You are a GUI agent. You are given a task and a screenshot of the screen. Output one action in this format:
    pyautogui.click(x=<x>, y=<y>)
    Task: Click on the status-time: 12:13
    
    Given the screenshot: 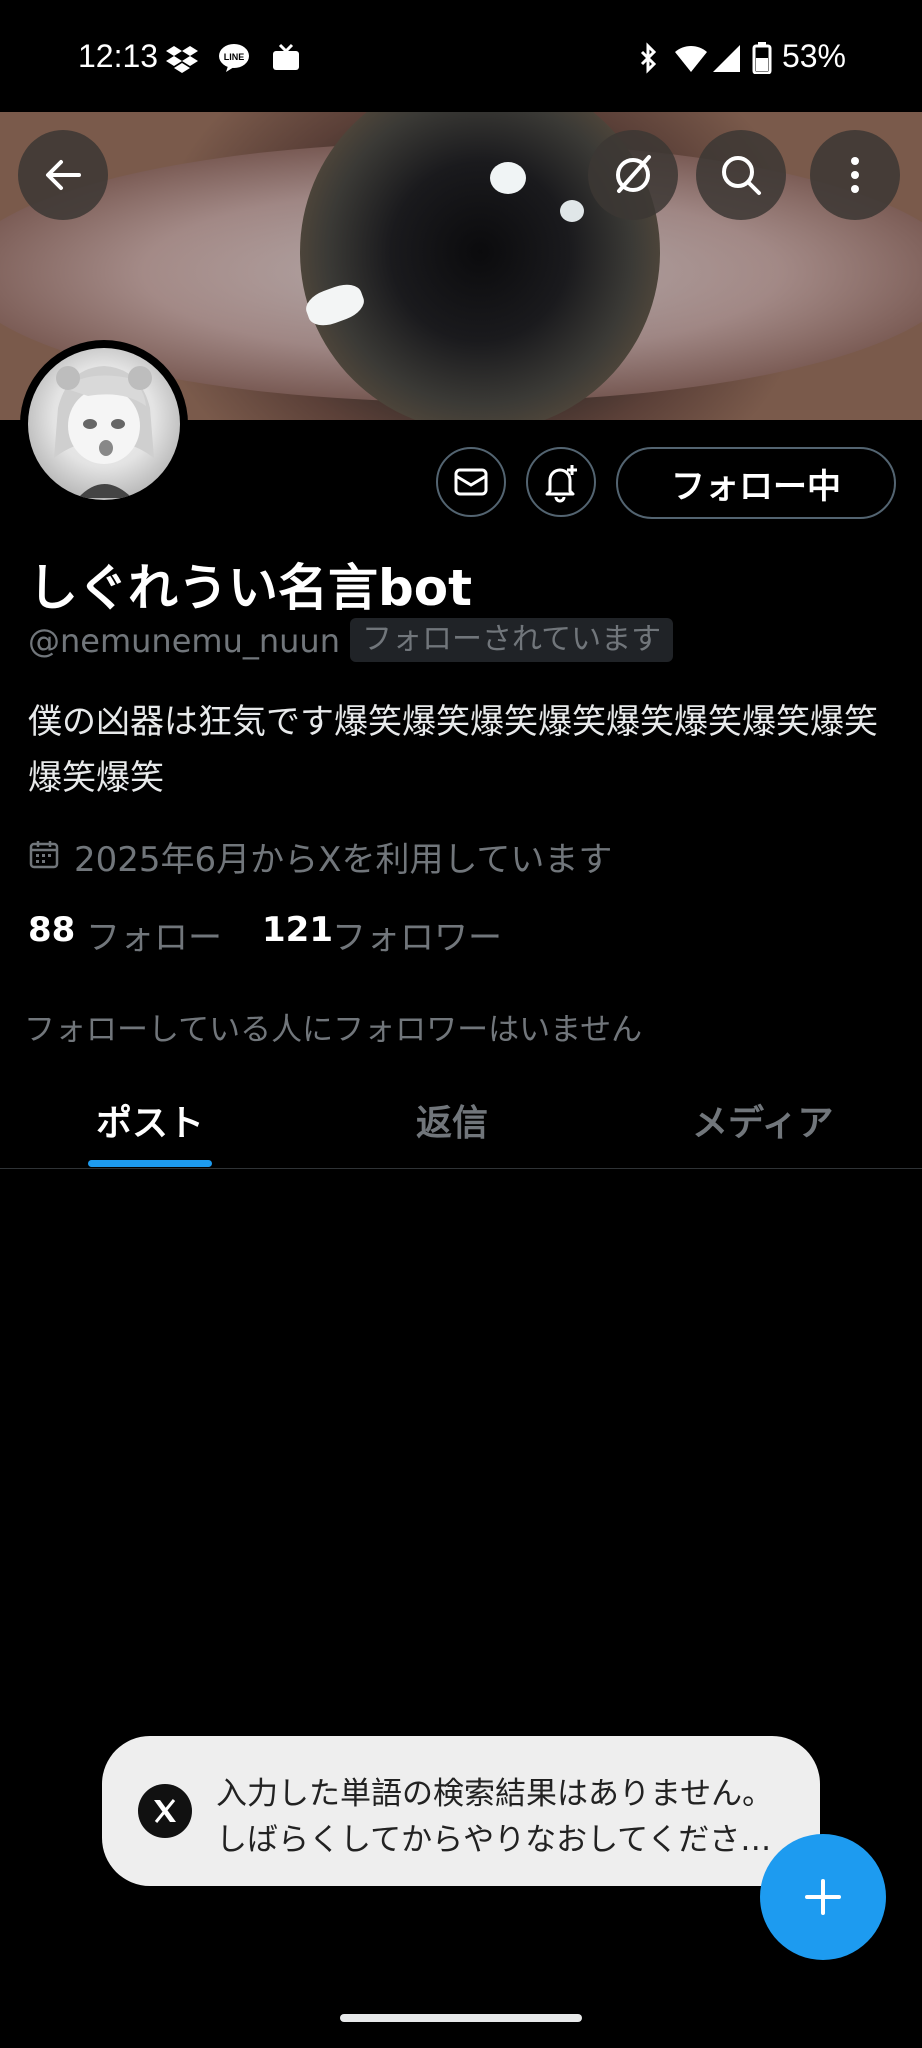 What is the action you would take?
    pyautogui.click(x=118, y=56)
    